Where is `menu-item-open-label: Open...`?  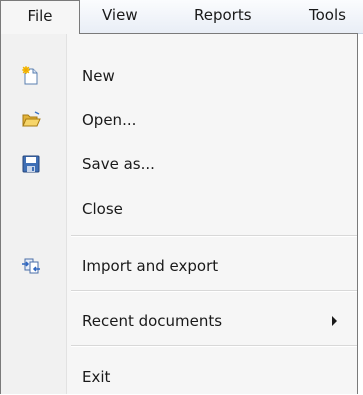
menu-item-open-label: Open... is located at coordinates (109, 120).